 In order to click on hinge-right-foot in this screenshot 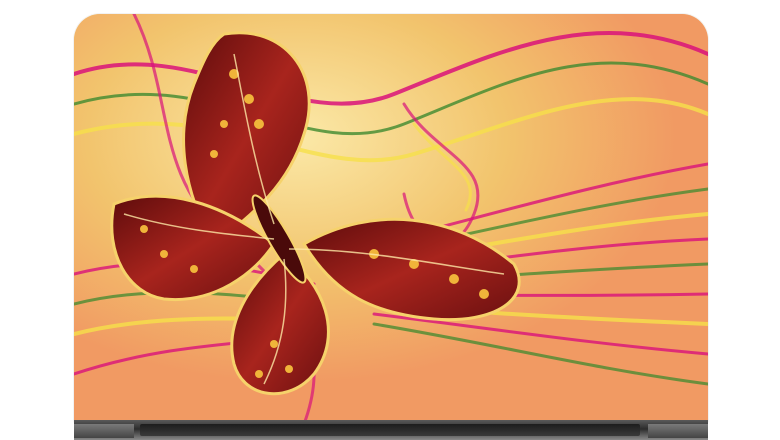, I will do `click(678, 431)`.